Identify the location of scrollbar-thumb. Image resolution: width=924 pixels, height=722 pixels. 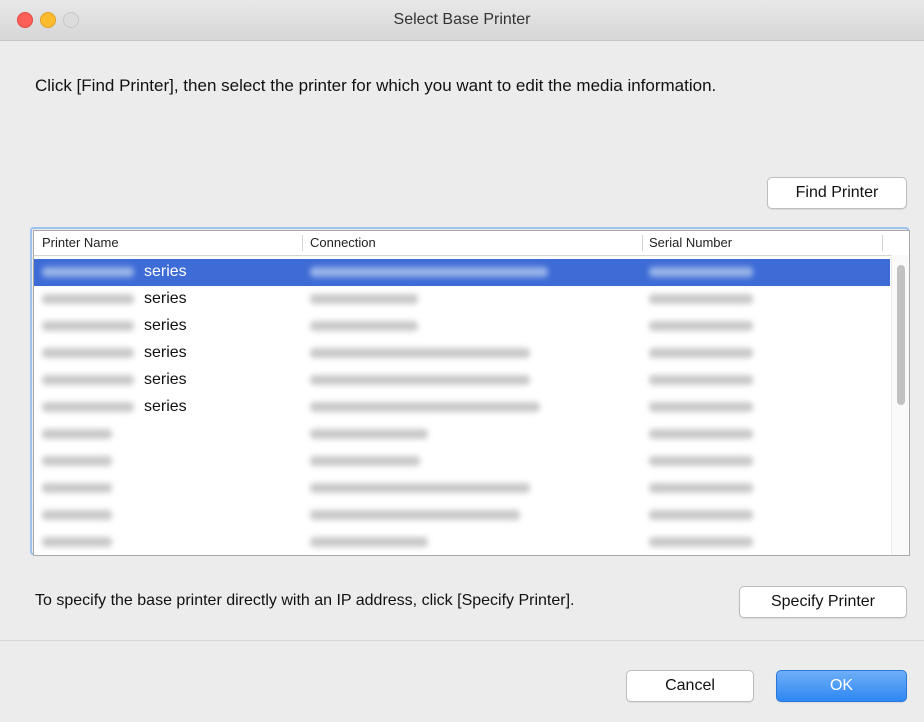
(901, 335).